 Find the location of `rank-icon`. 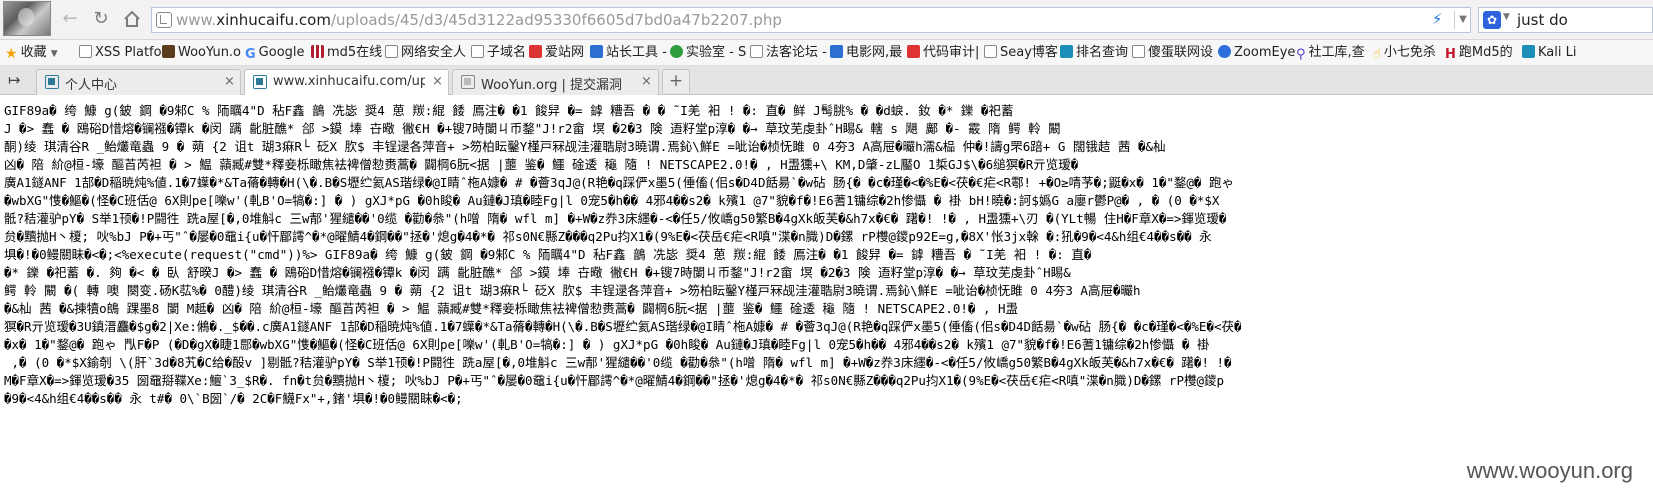

rank-icon is located at coordinates (1066, 51).